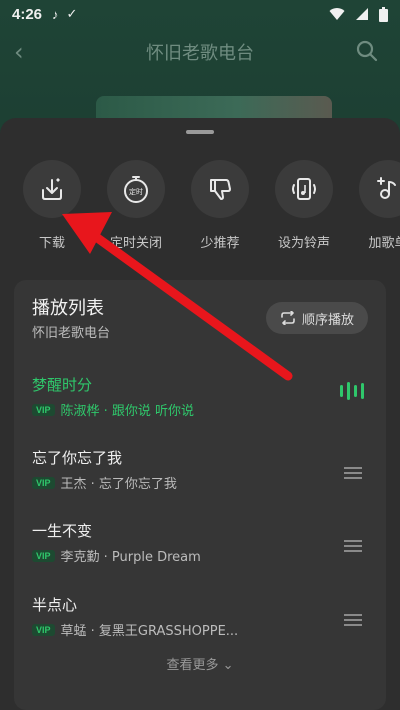  I want to click on set-ringtone-action-circle, so click(304, 189).